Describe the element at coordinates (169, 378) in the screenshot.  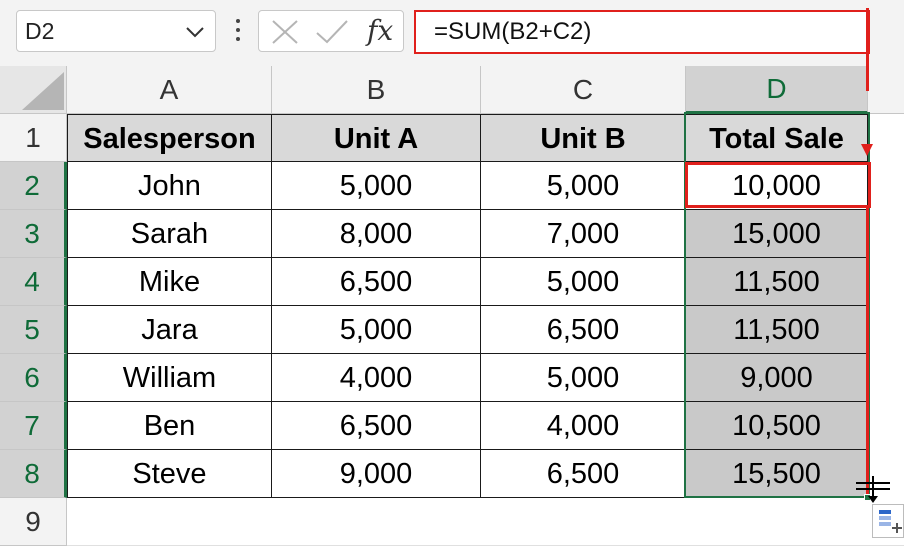
I see `cell-a6: William` at that location.